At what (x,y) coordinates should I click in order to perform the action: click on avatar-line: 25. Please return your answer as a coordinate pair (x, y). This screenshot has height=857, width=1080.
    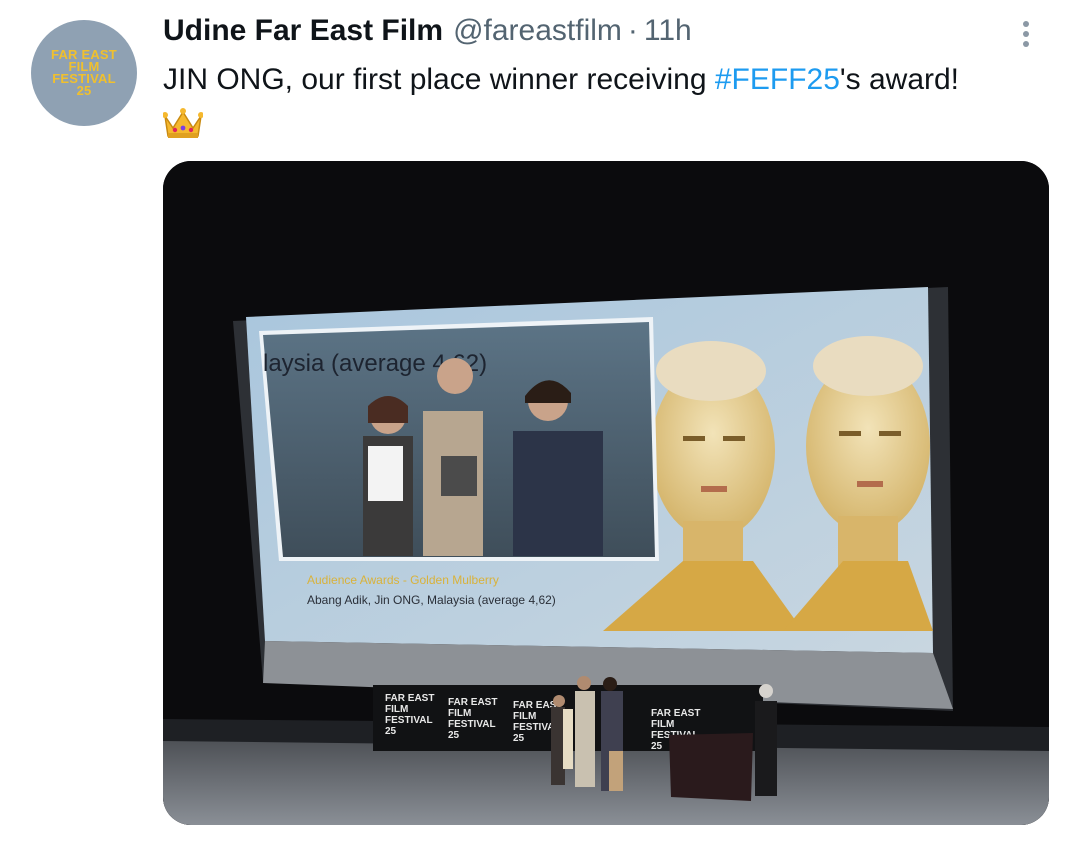
    Looking at the image, I should click on (84, 90).